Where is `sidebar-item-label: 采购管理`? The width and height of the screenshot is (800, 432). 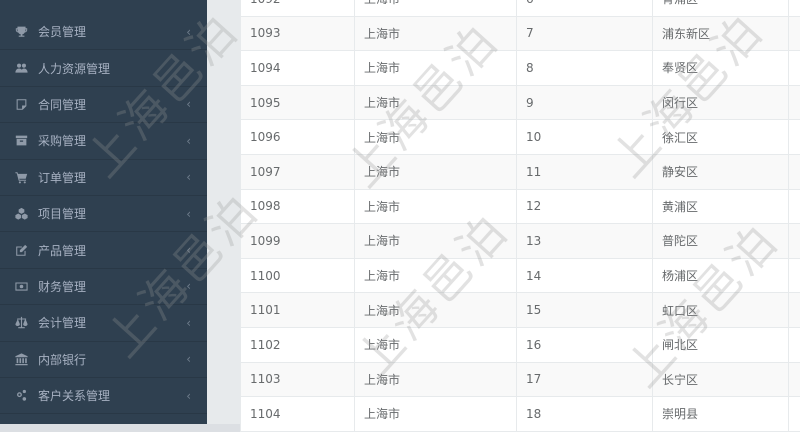
sidebar-item-label: 采购管理 is located at coordinates (62, 141).